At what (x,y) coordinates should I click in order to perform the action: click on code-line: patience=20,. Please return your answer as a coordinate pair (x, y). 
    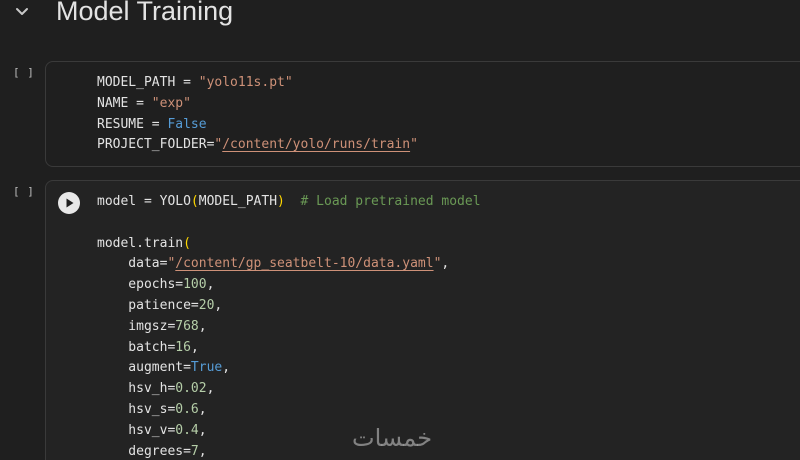
    Looking at the image, I should click on (289, 306).